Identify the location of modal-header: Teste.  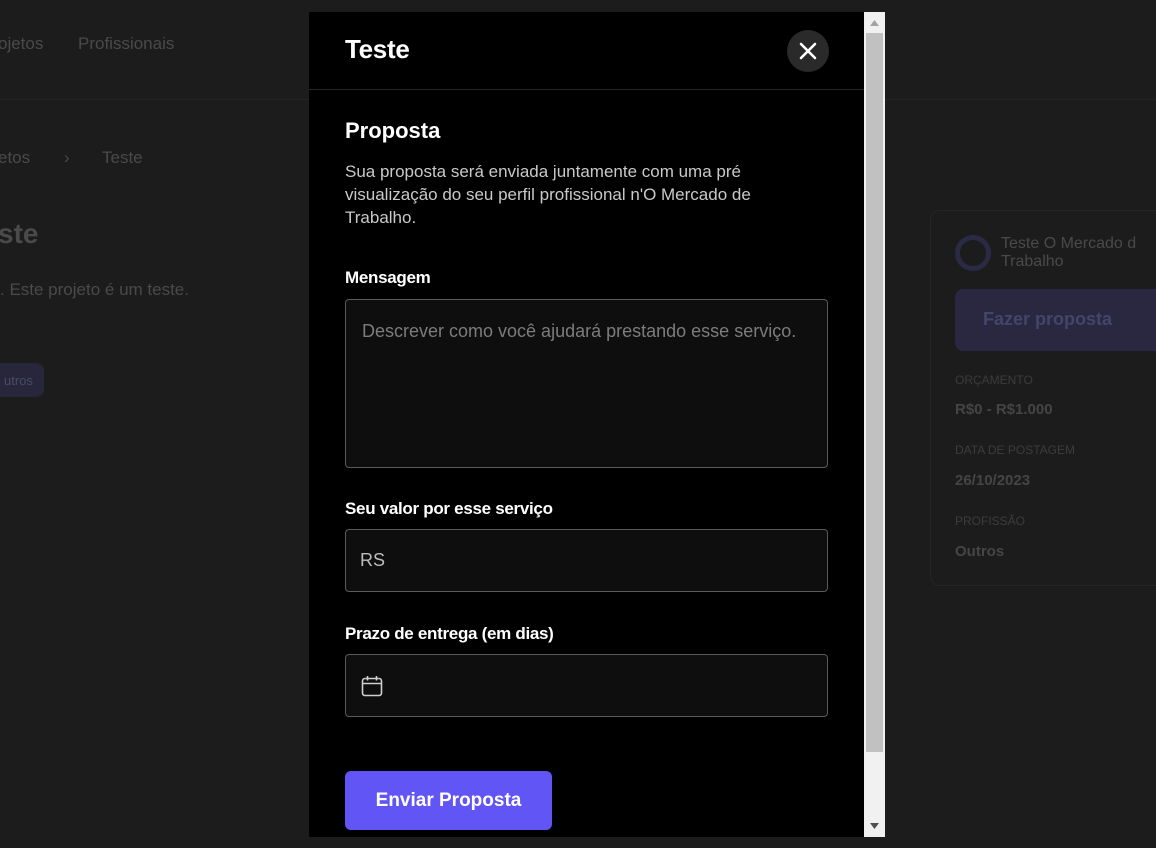
(586, 51).